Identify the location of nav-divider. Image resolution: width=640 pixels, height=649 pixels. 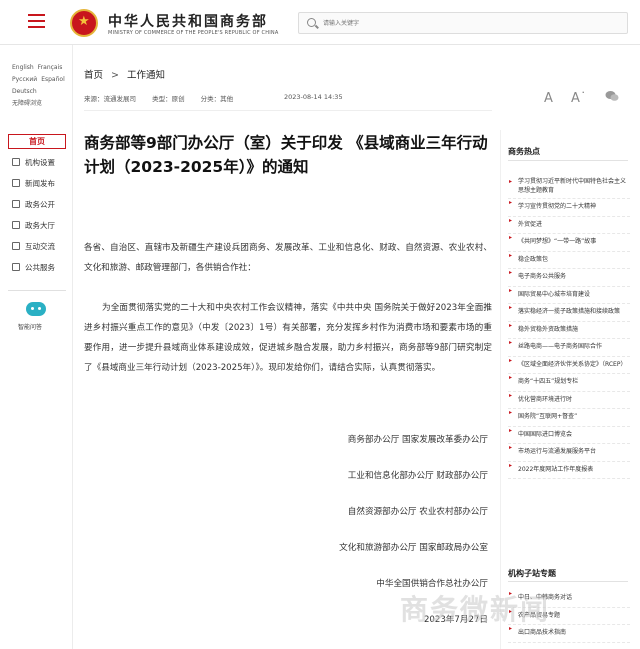
(37, 290).